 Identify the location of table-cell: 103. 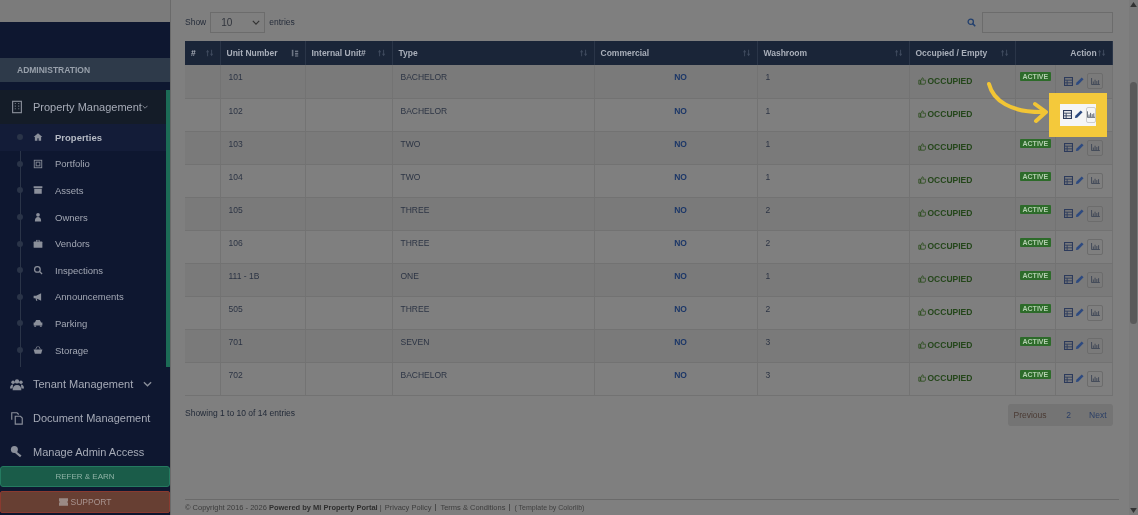
(262, 147).